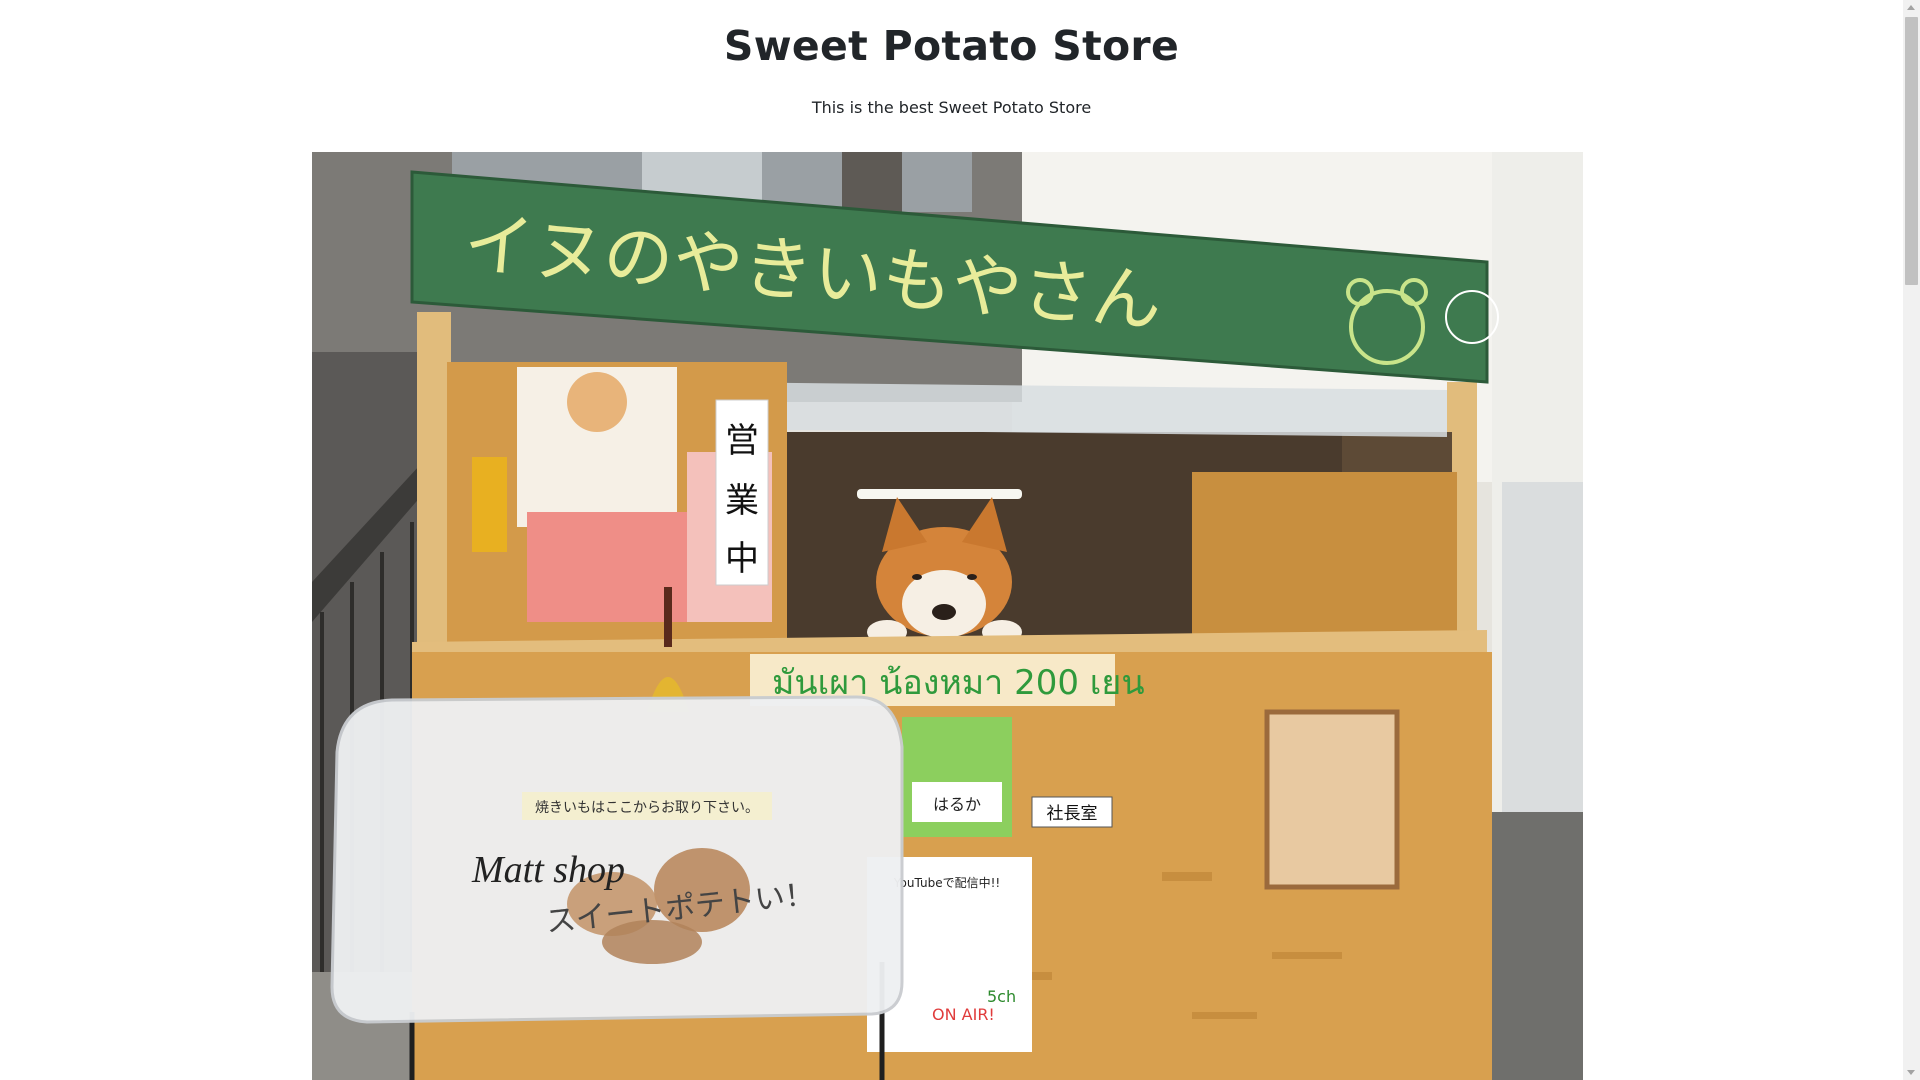  I want to click on name-card: はるか, so click(957, 804).